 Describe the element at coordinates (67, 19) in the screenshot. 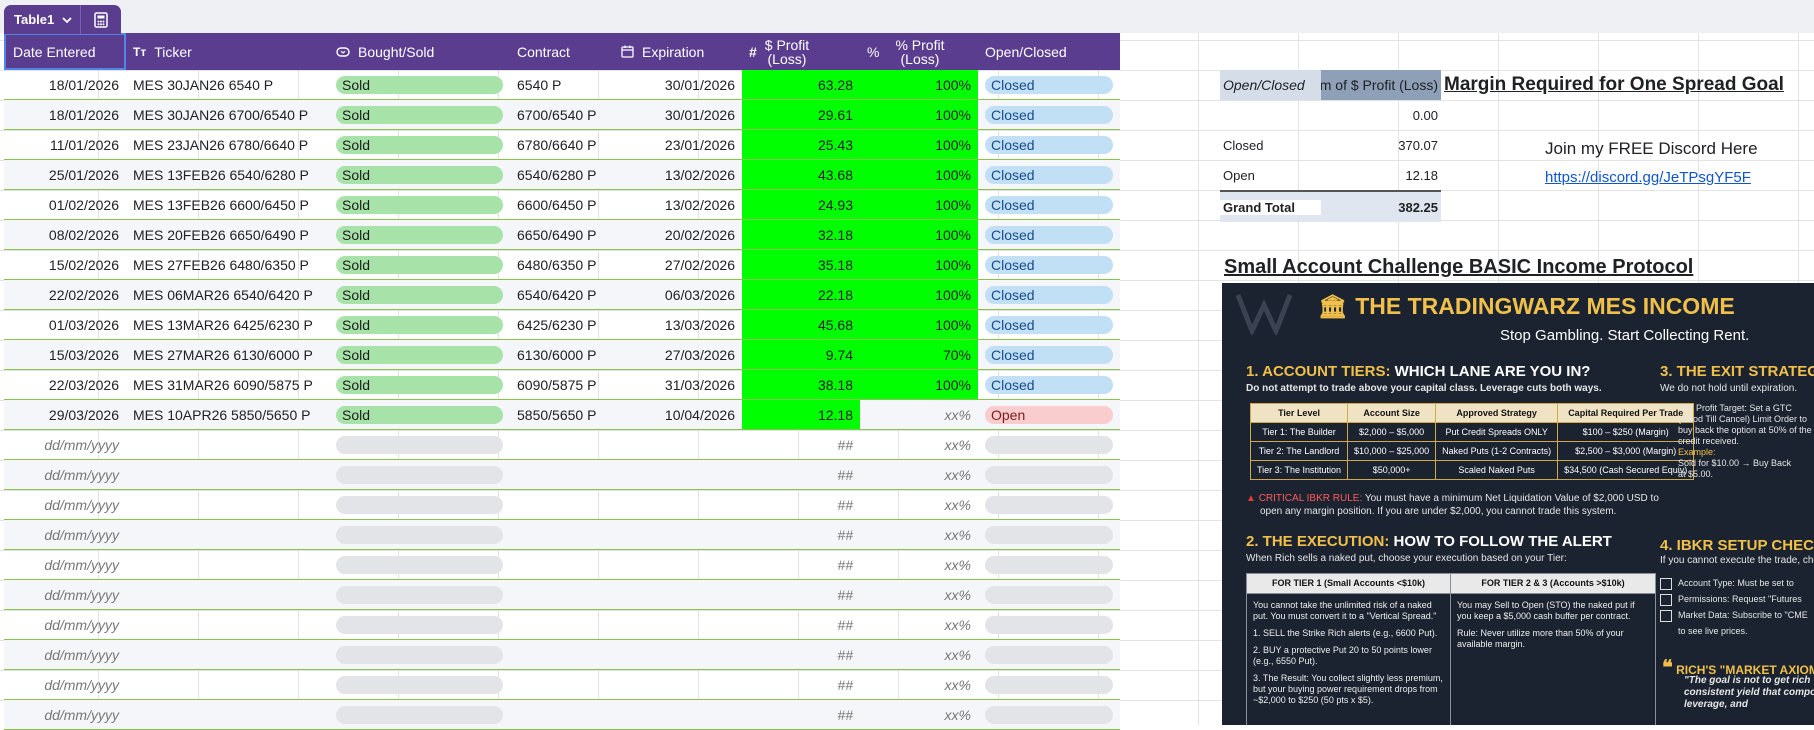

I see `chevron-down-icon` at that location.